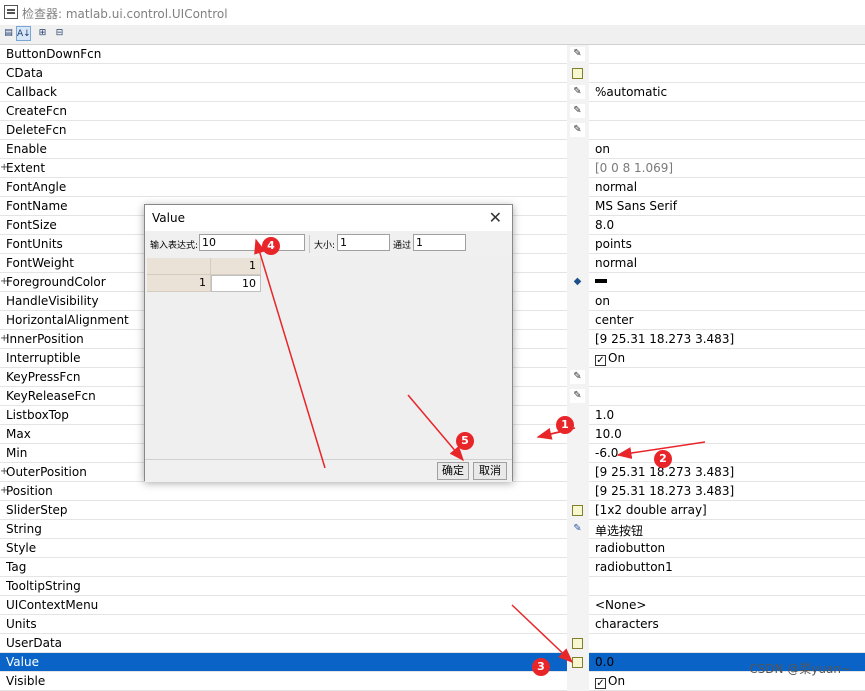 This screenshot has width=865, height=691. Describe the element at coordinates (663, 459) in the screenshot. I see `annotation-badge-2: 2` at that location.